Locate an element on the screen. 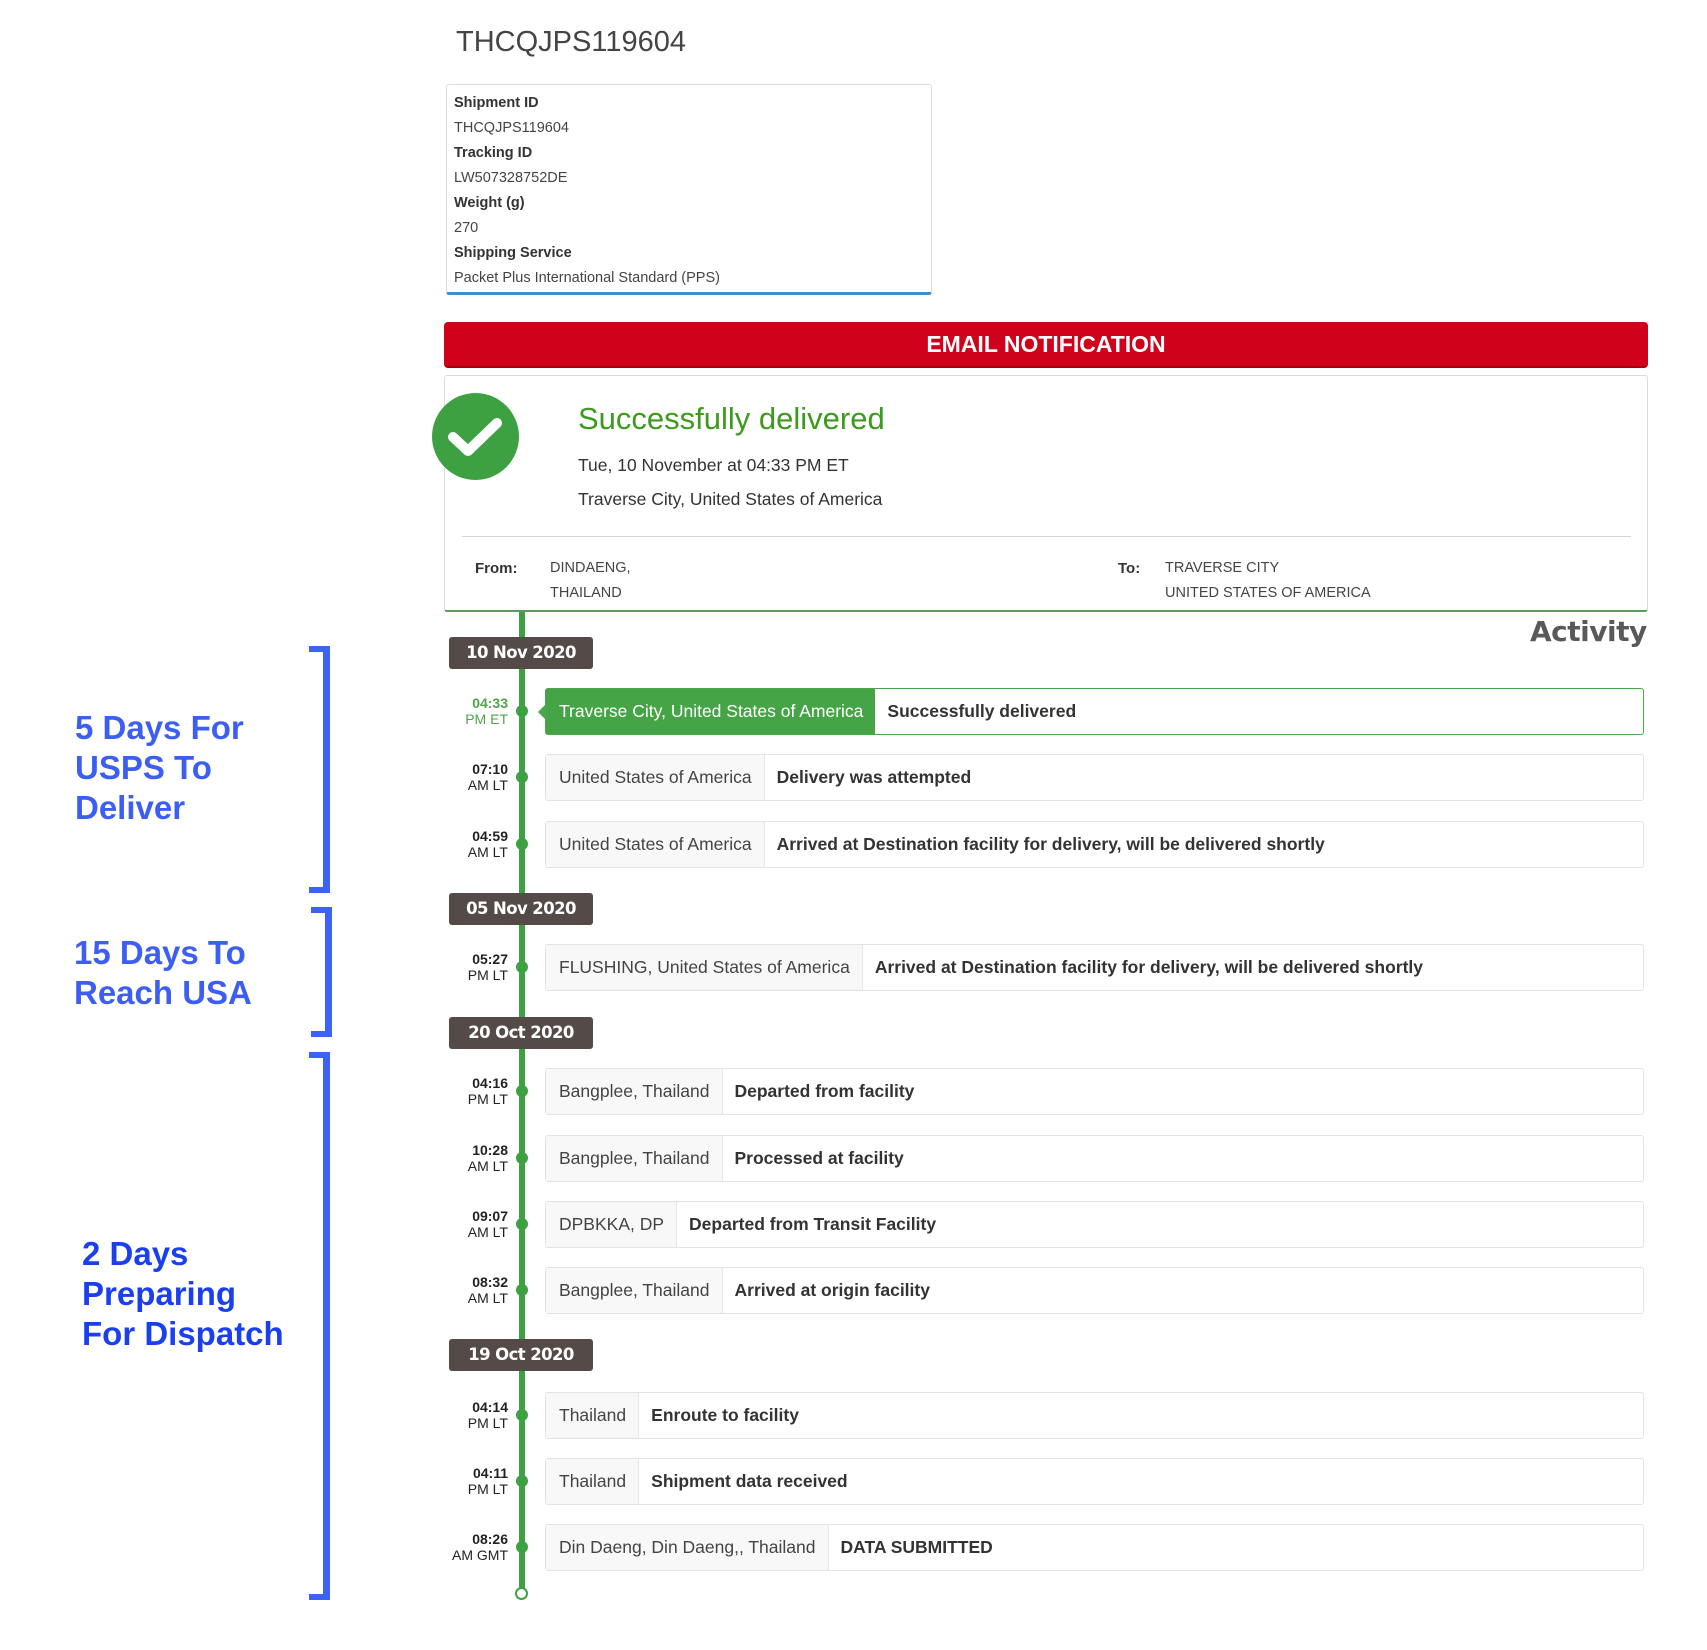  event-time: 07:10 AM LT is located at coordinates (473, 777).